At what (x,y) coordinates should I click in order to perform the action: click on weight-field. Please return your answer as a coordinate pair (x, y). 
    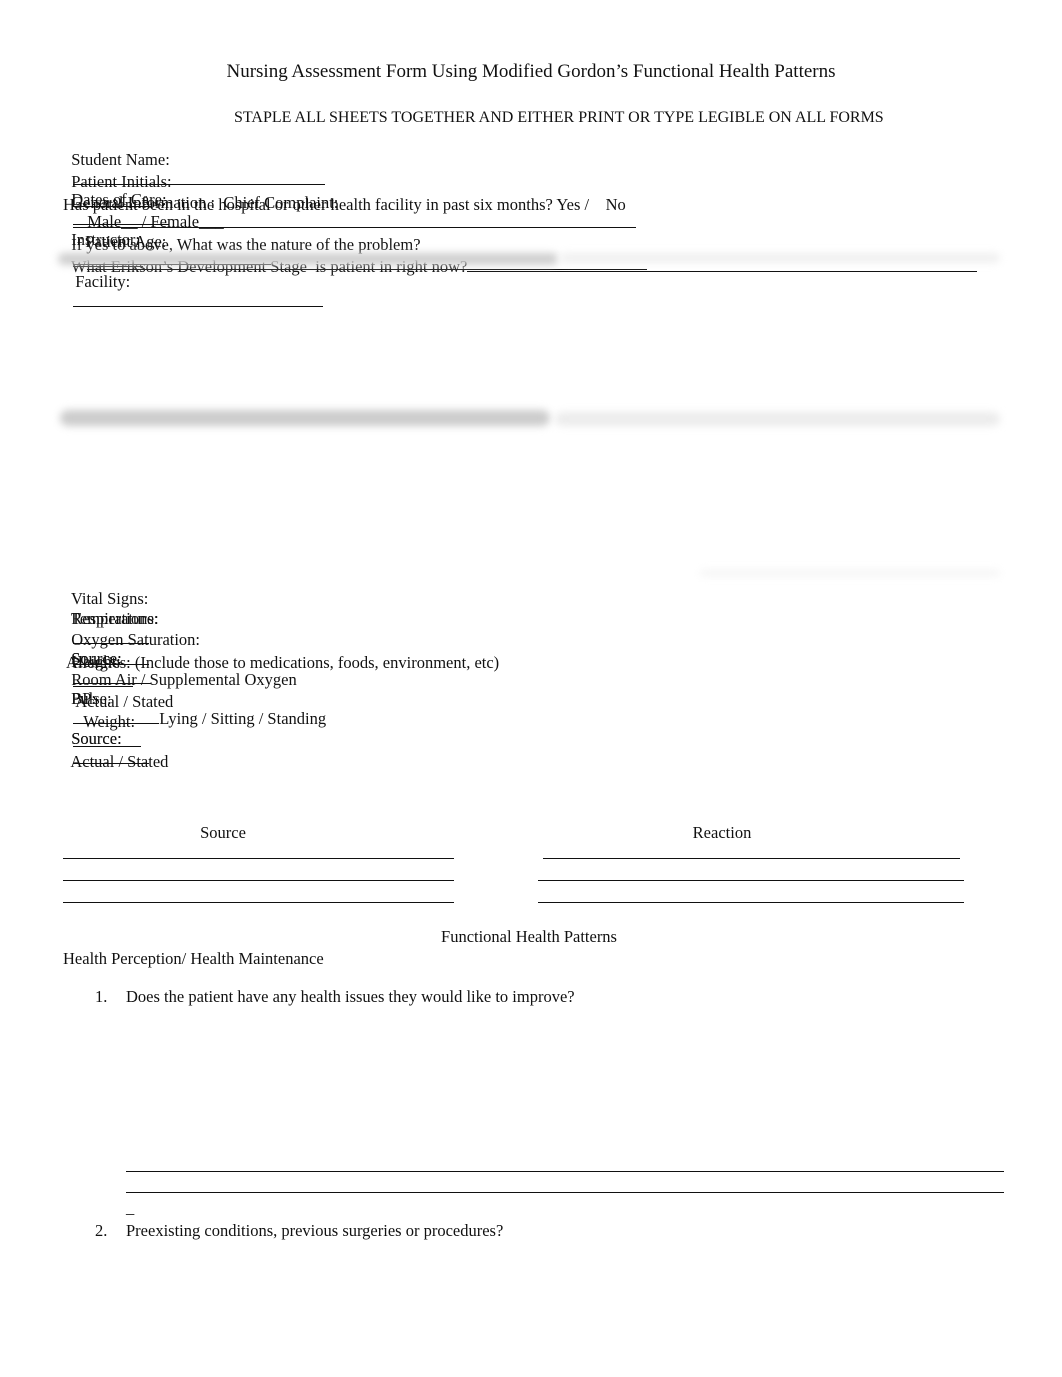
    Looking at the image, I should click on (107, 739).